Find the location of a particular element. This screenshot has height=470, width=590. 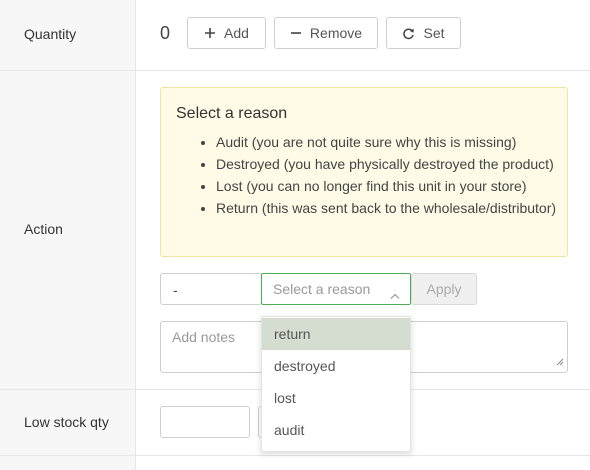

low-stock-label: Low stock qty is located at coordinates (66, 422).